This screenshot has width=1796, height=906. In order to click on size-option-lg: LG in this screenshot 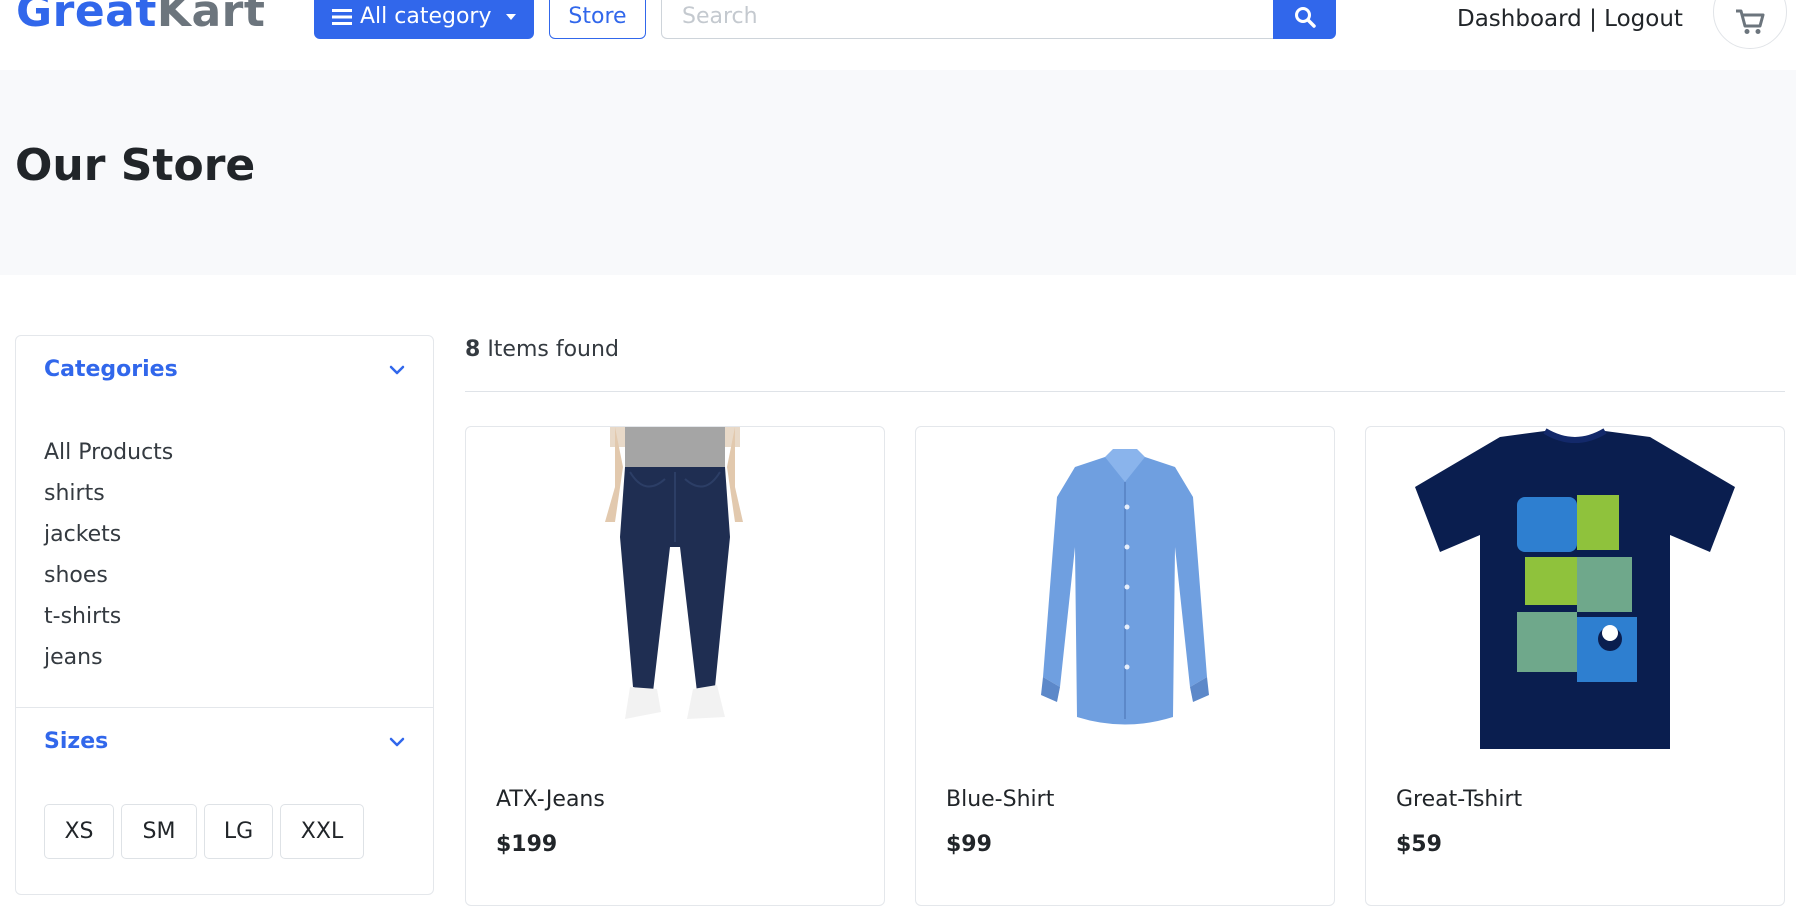, I will do `click(238, 831)`.